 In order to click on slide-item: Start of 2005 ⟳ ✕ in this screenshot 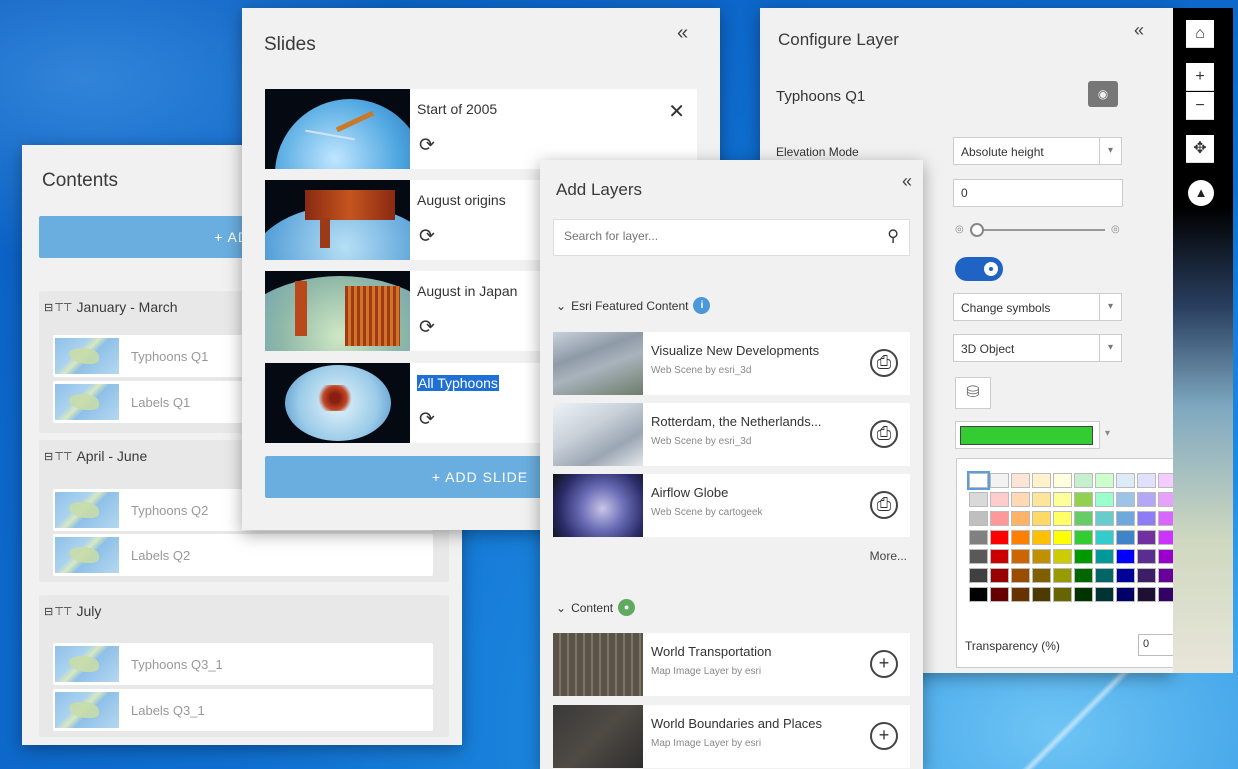, I will do `click(481, 129)`.